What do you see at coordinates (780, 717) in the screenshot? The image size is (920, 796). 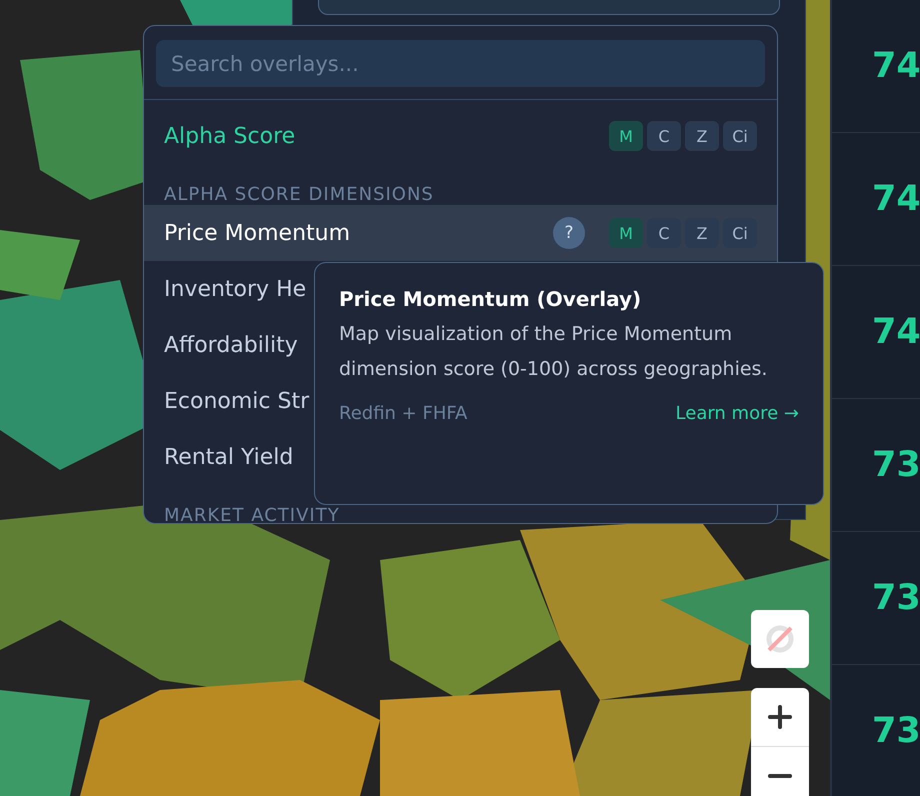 I see `plus-icon` at bounding box center [780, 717].